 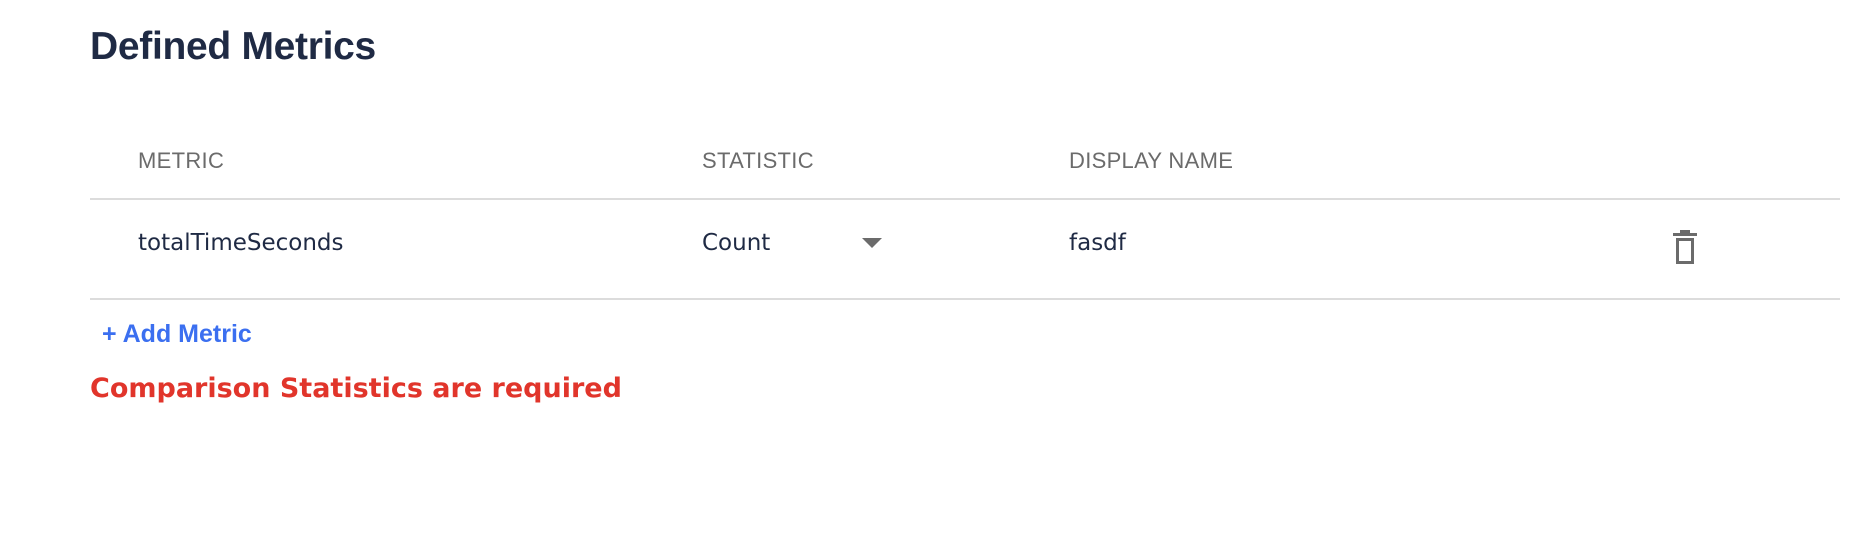 What do you see at coordinates (356, 388) in the screenshot?
I see `validation-error: Comparison Statistics are required` at bounding box center [356, 388].